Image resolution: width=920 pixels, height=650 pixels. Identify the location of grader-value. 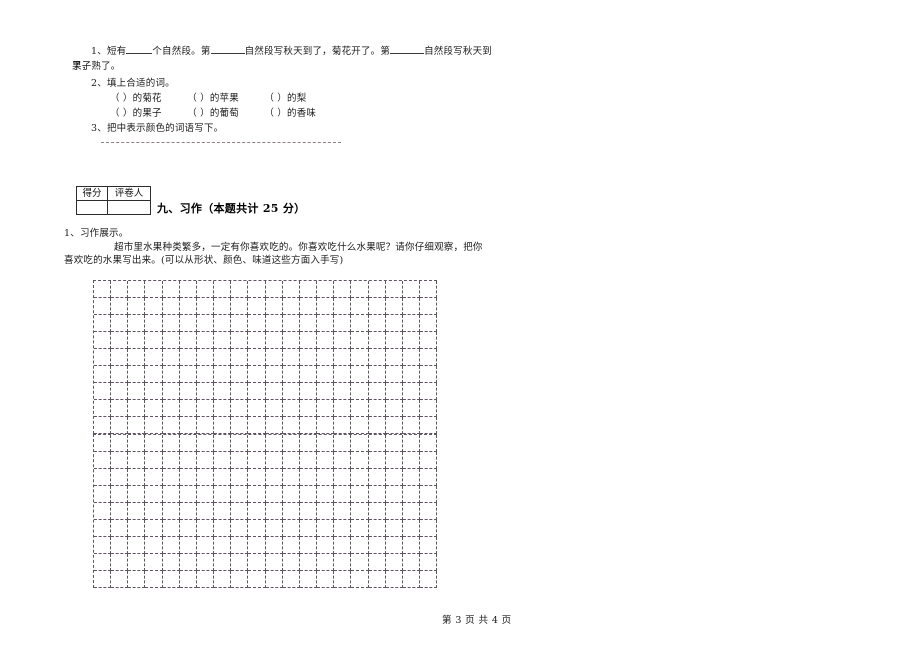
(129, 207).